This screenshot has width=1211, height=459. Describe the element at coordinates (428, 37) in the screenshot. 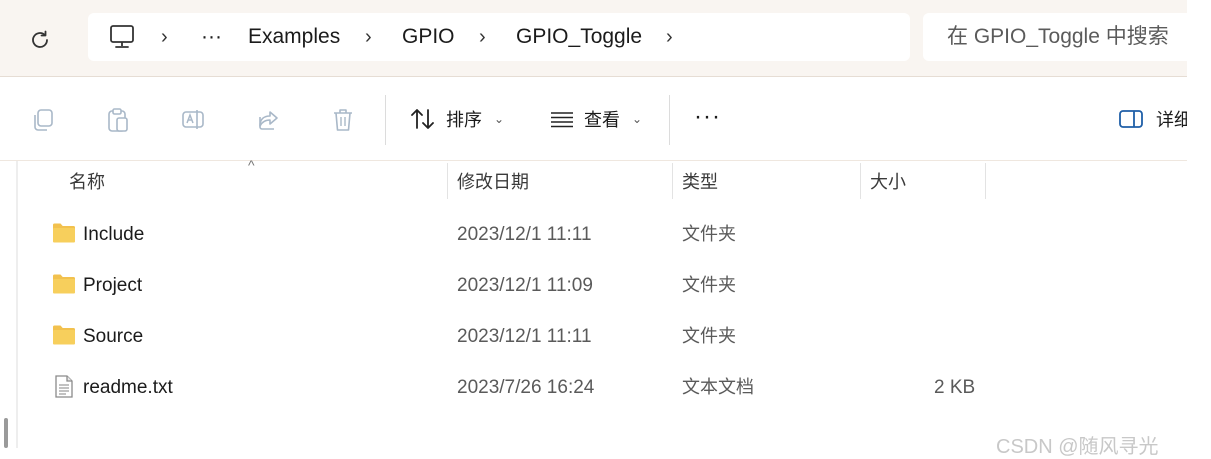

I see `breadcrumb-item-gpio: GPIO` at that location.